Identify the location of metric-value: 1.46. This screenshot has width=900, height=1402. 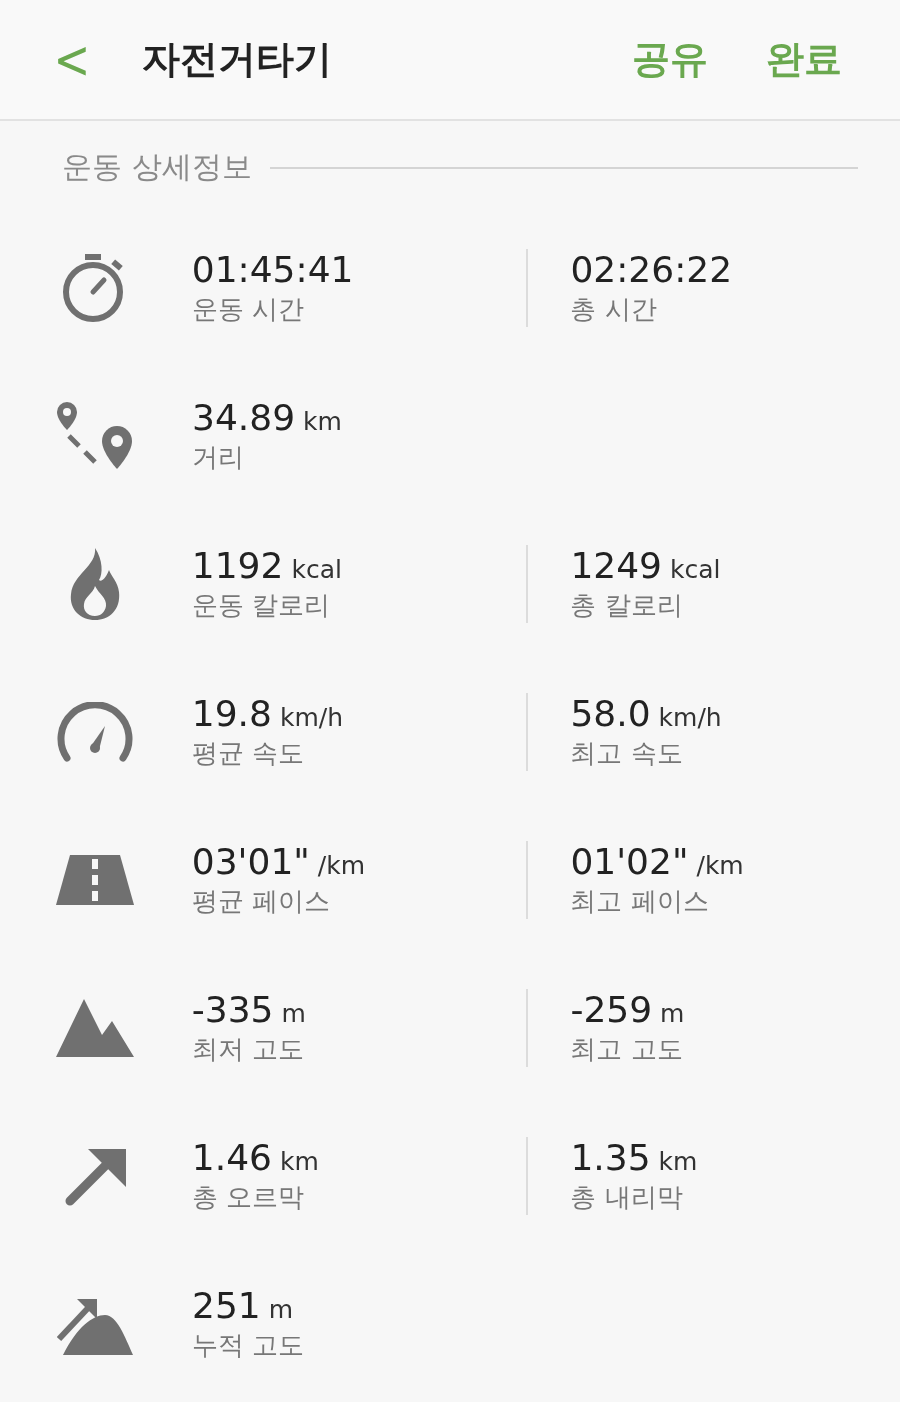
(231, 1157).